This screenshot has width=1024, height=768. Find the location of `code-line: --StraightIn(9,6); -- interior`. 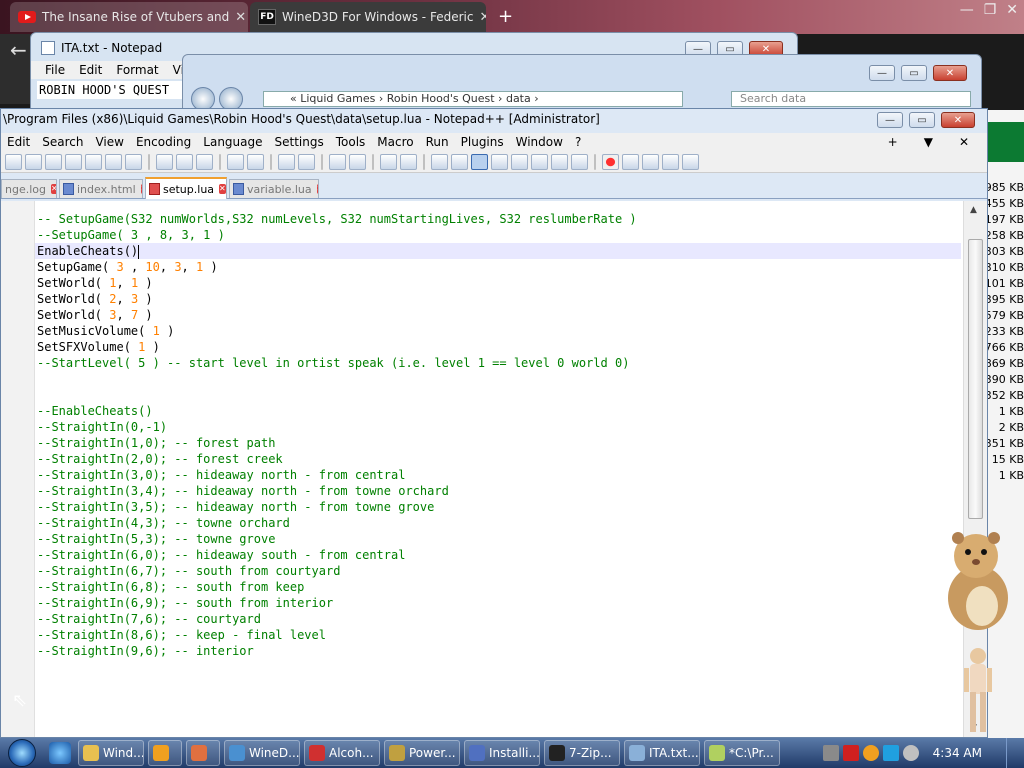

code-line: --StraightIn(9,6); -- interior is located at coordinates (499, 651).